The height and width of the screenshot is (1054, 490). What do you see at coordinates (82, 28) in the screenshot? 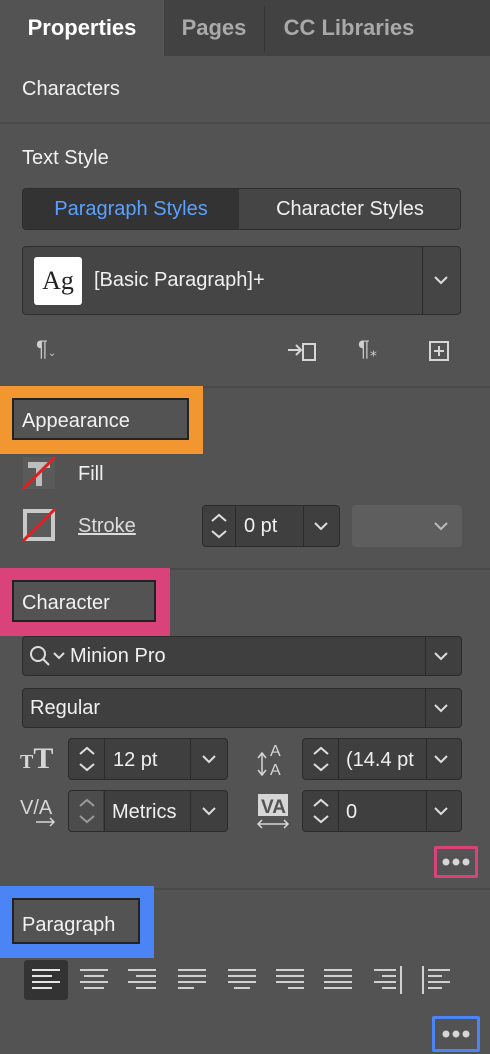
I see `tab-properties: Properties` at bounding box center [82, 28].